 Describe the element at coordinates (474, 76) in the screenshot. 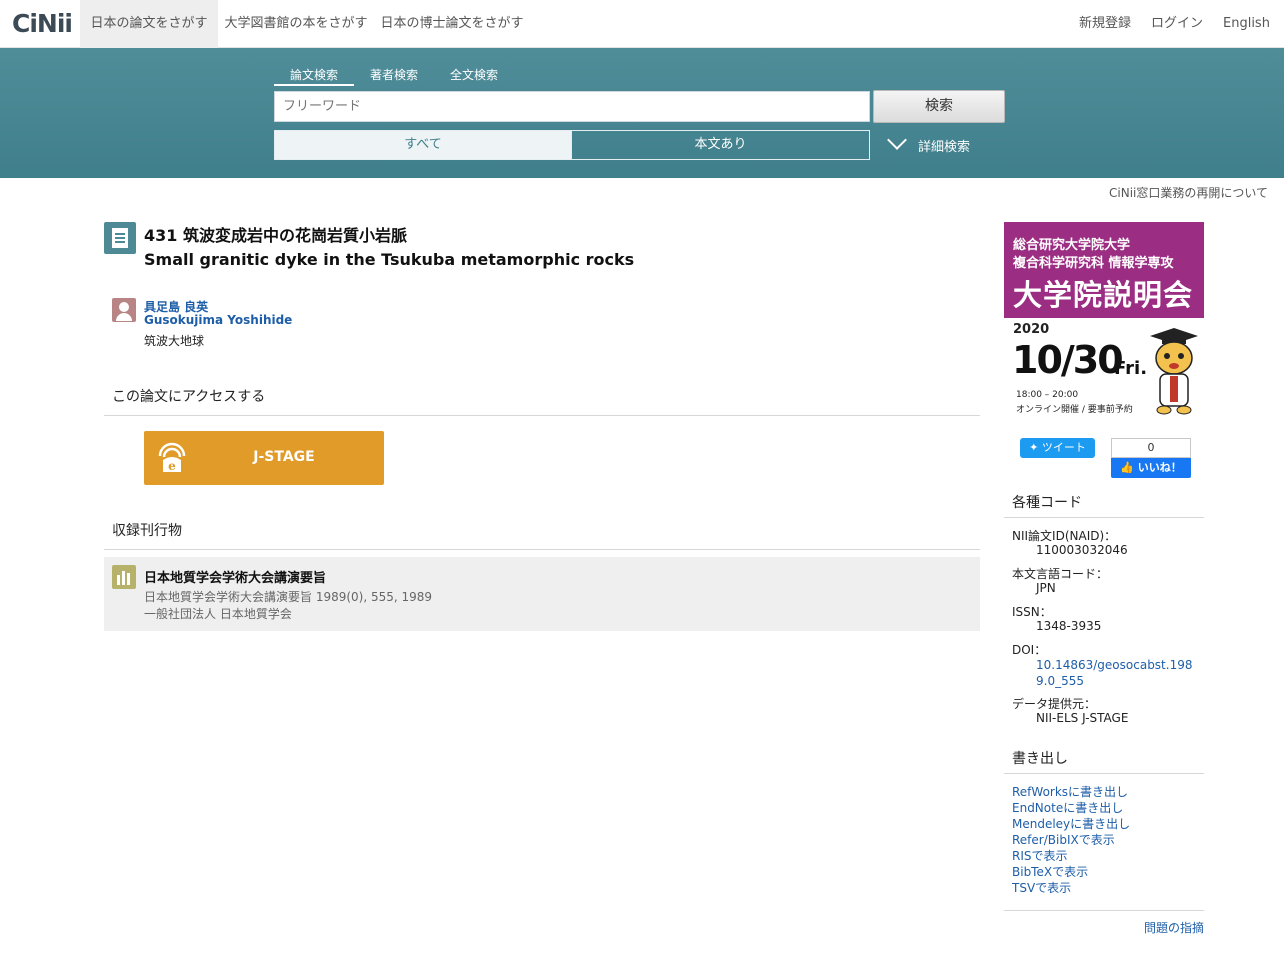

I see `tab-fulltext-search: 全文検索` at that location.